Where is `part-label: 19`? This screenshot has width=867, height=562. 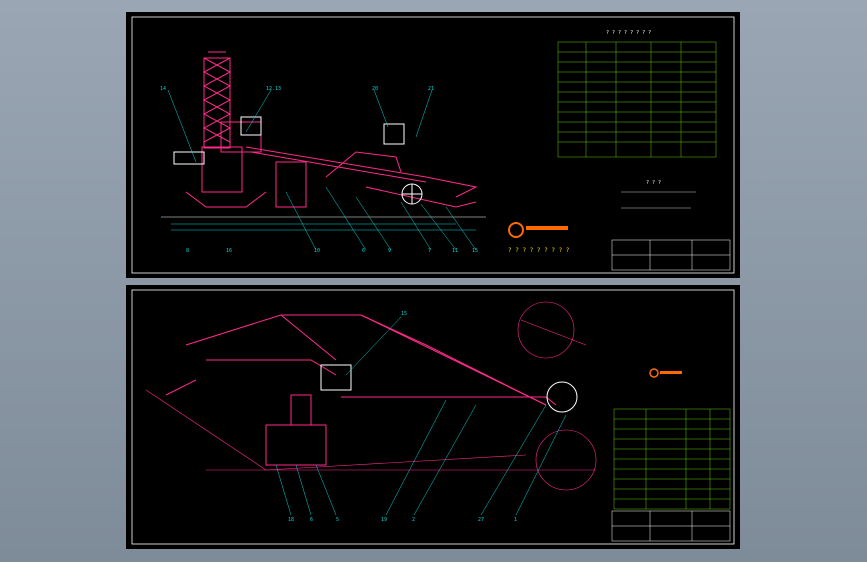 part-label: 19 is located at coordinates (384, 520).